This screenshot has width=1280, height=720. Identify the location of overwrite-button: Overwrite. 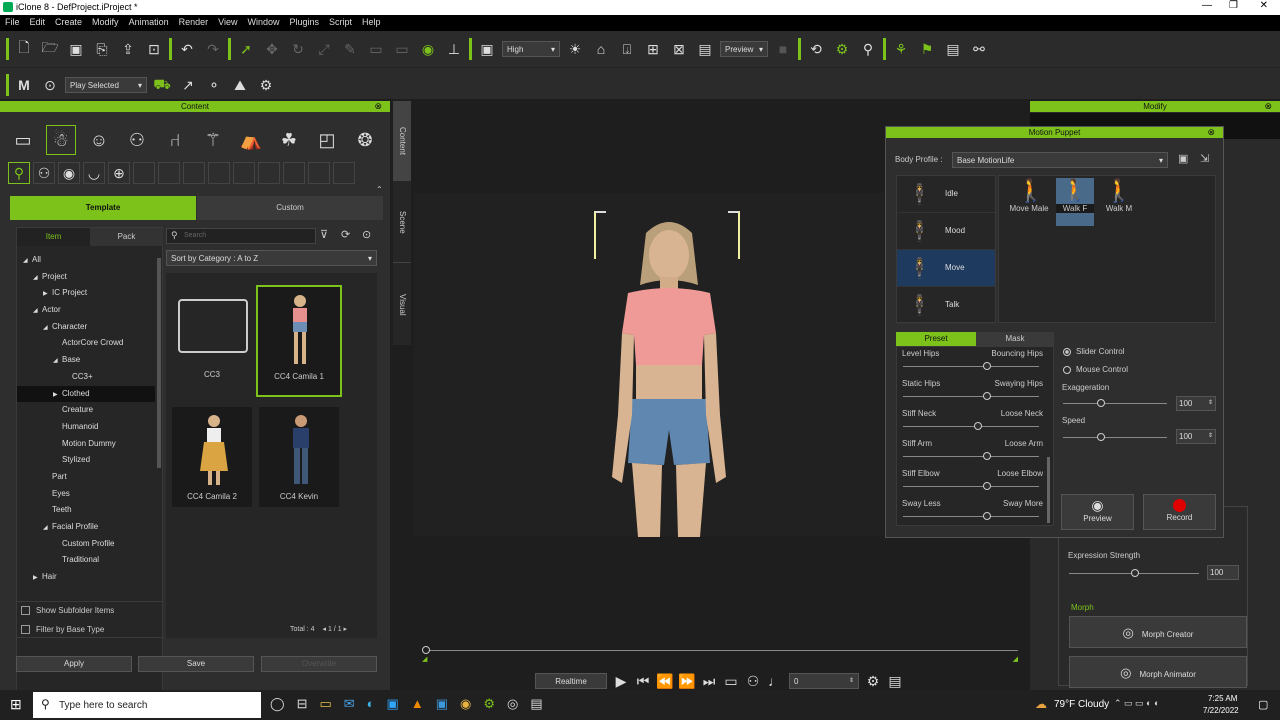
(319, 664).